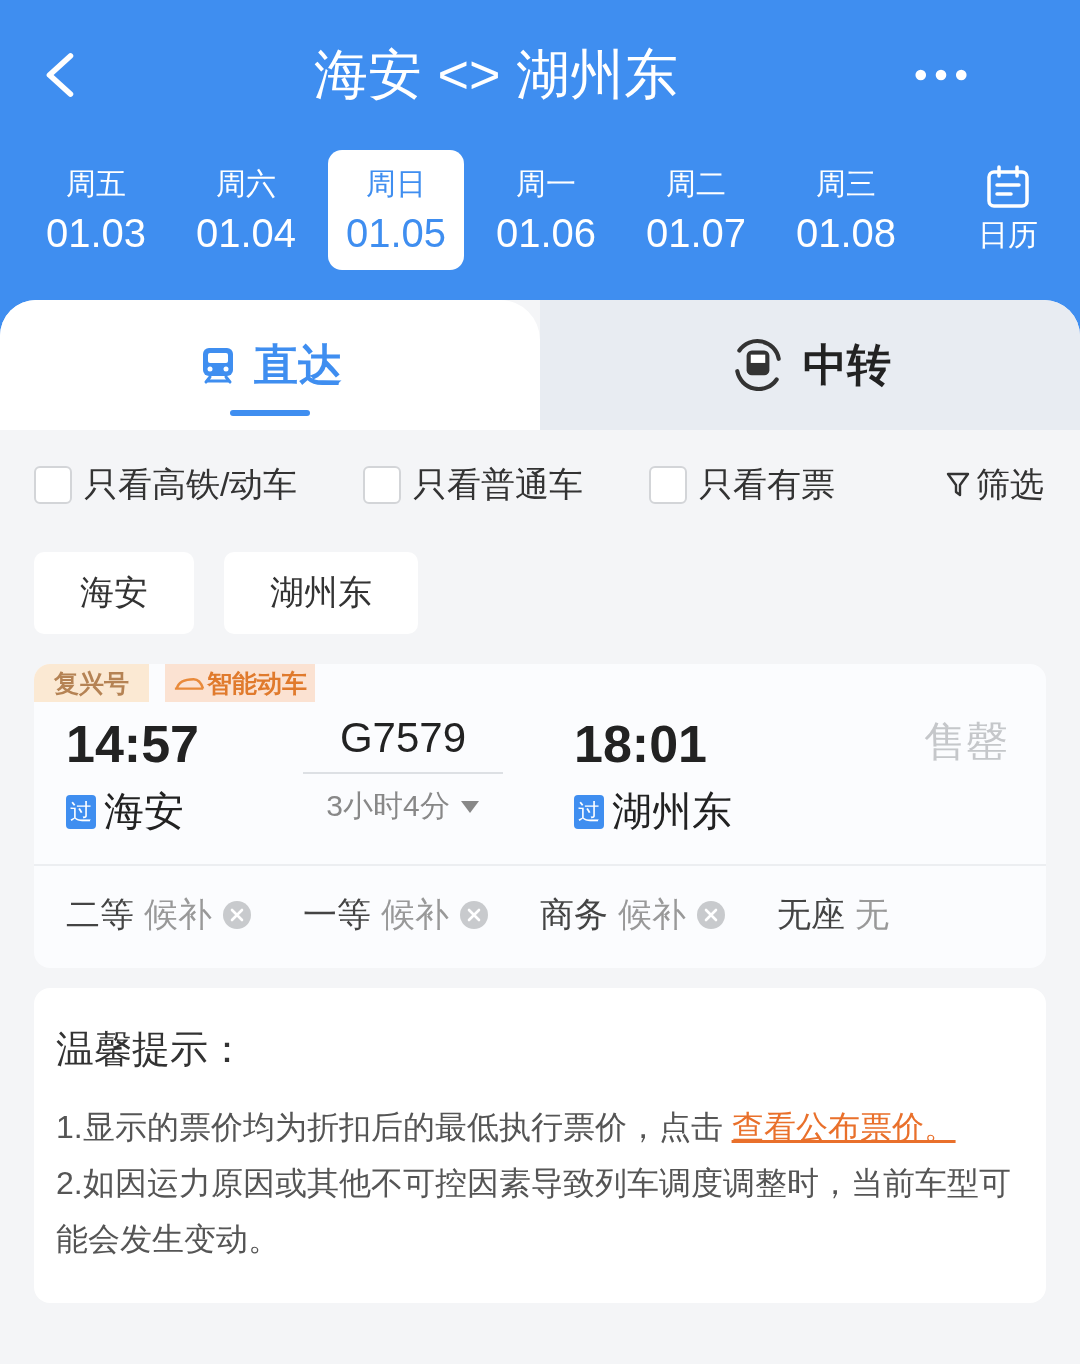 The width and height of the screenshot is (1080, 1364). Describe the element at coordinates (546, 210) in the screenshot. I see `date-tab: 周一 01.06` at that location.